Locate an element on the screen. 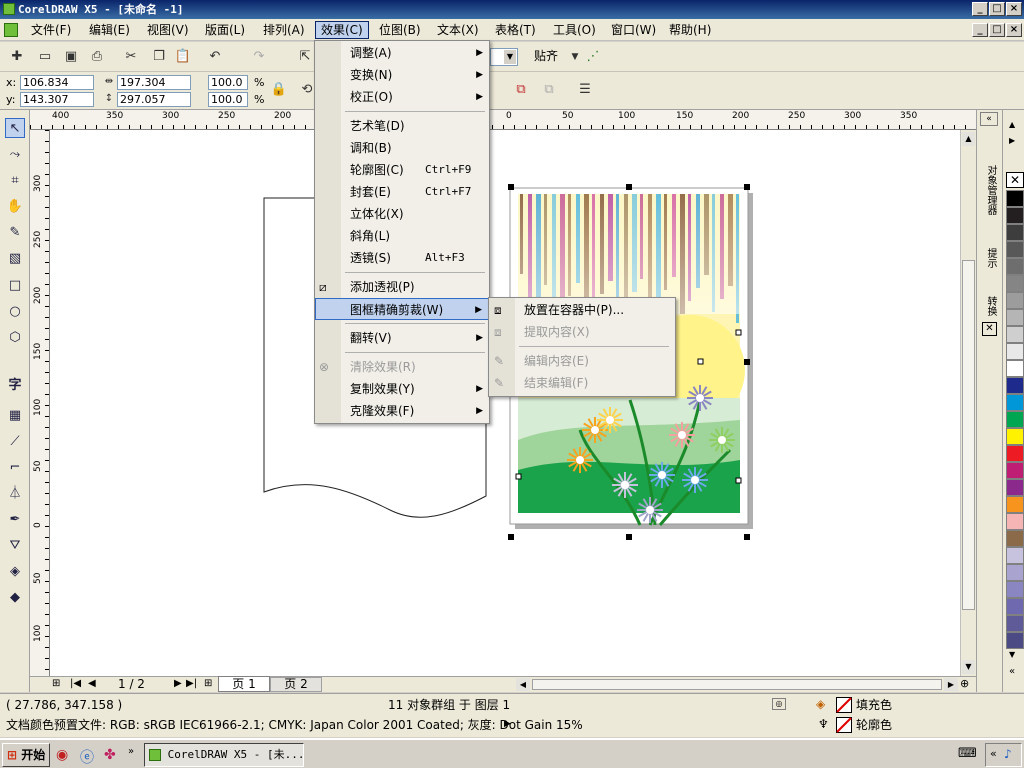 This screenshot has height=768, width=1024. menu-item-transform: 变换(N) ▶ is located at coordinates (402, 75).